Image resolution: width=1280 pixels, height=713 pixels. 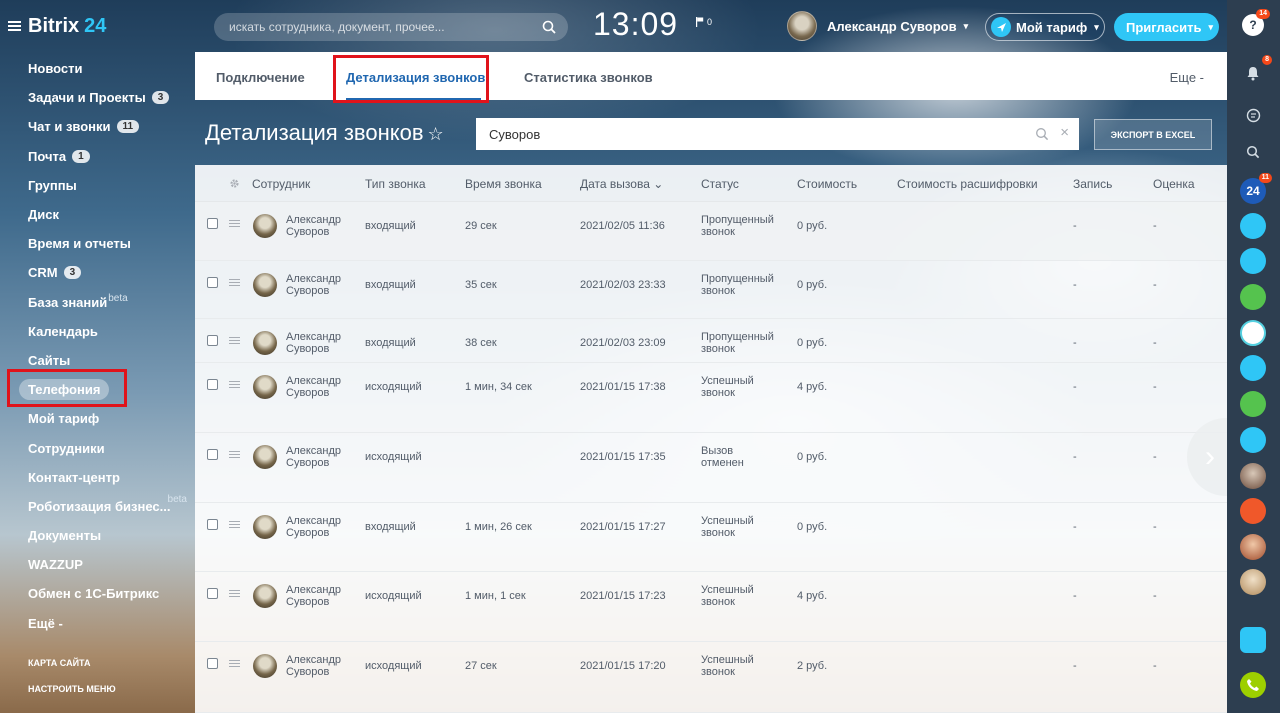 I want to click on sidebar-item-9: Календарь, so click(x=97, y=331).